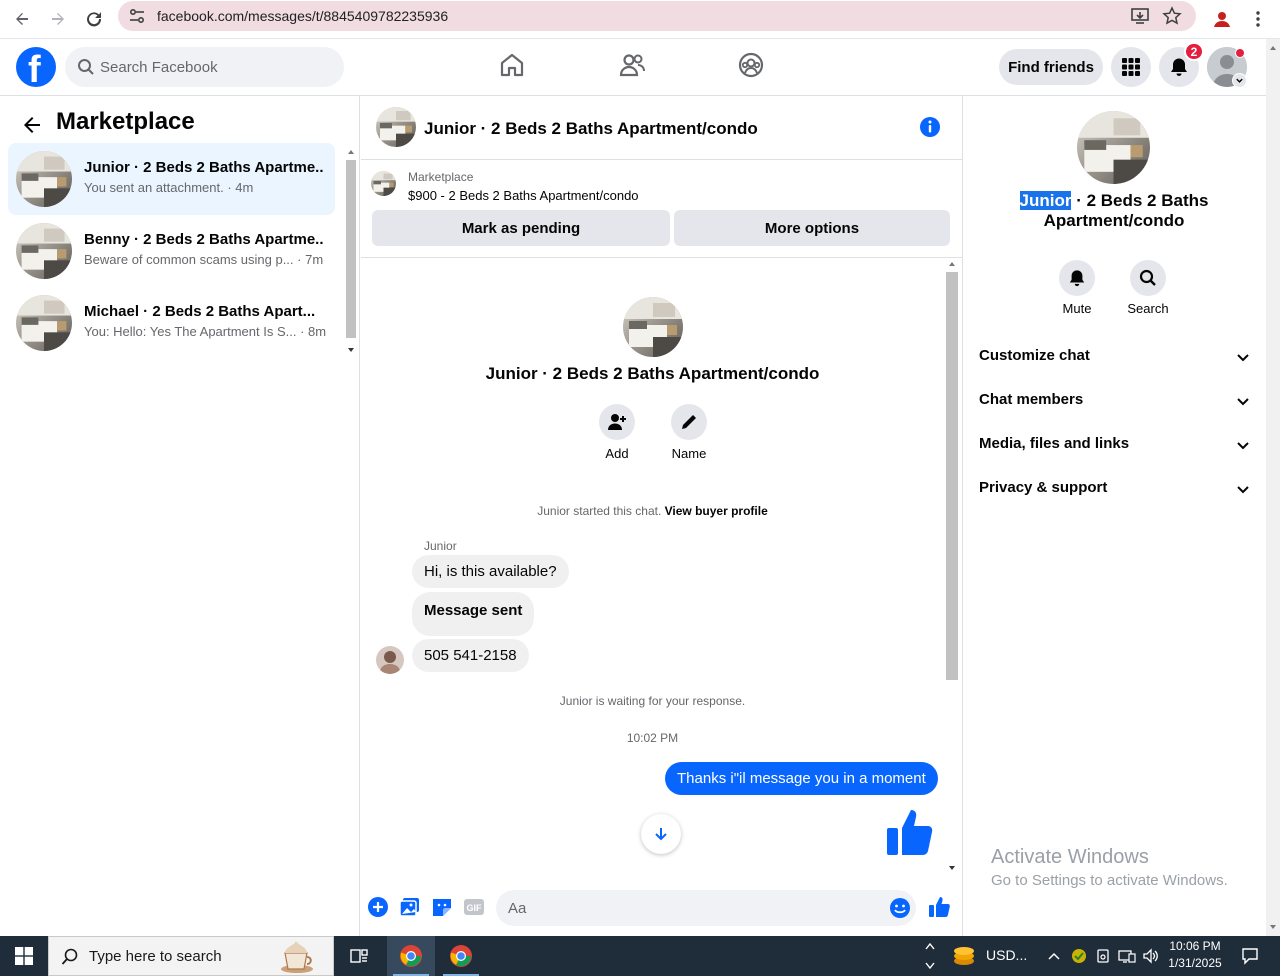  I want to click on section-customize-chat: Customize chat, so click(1115, 357).